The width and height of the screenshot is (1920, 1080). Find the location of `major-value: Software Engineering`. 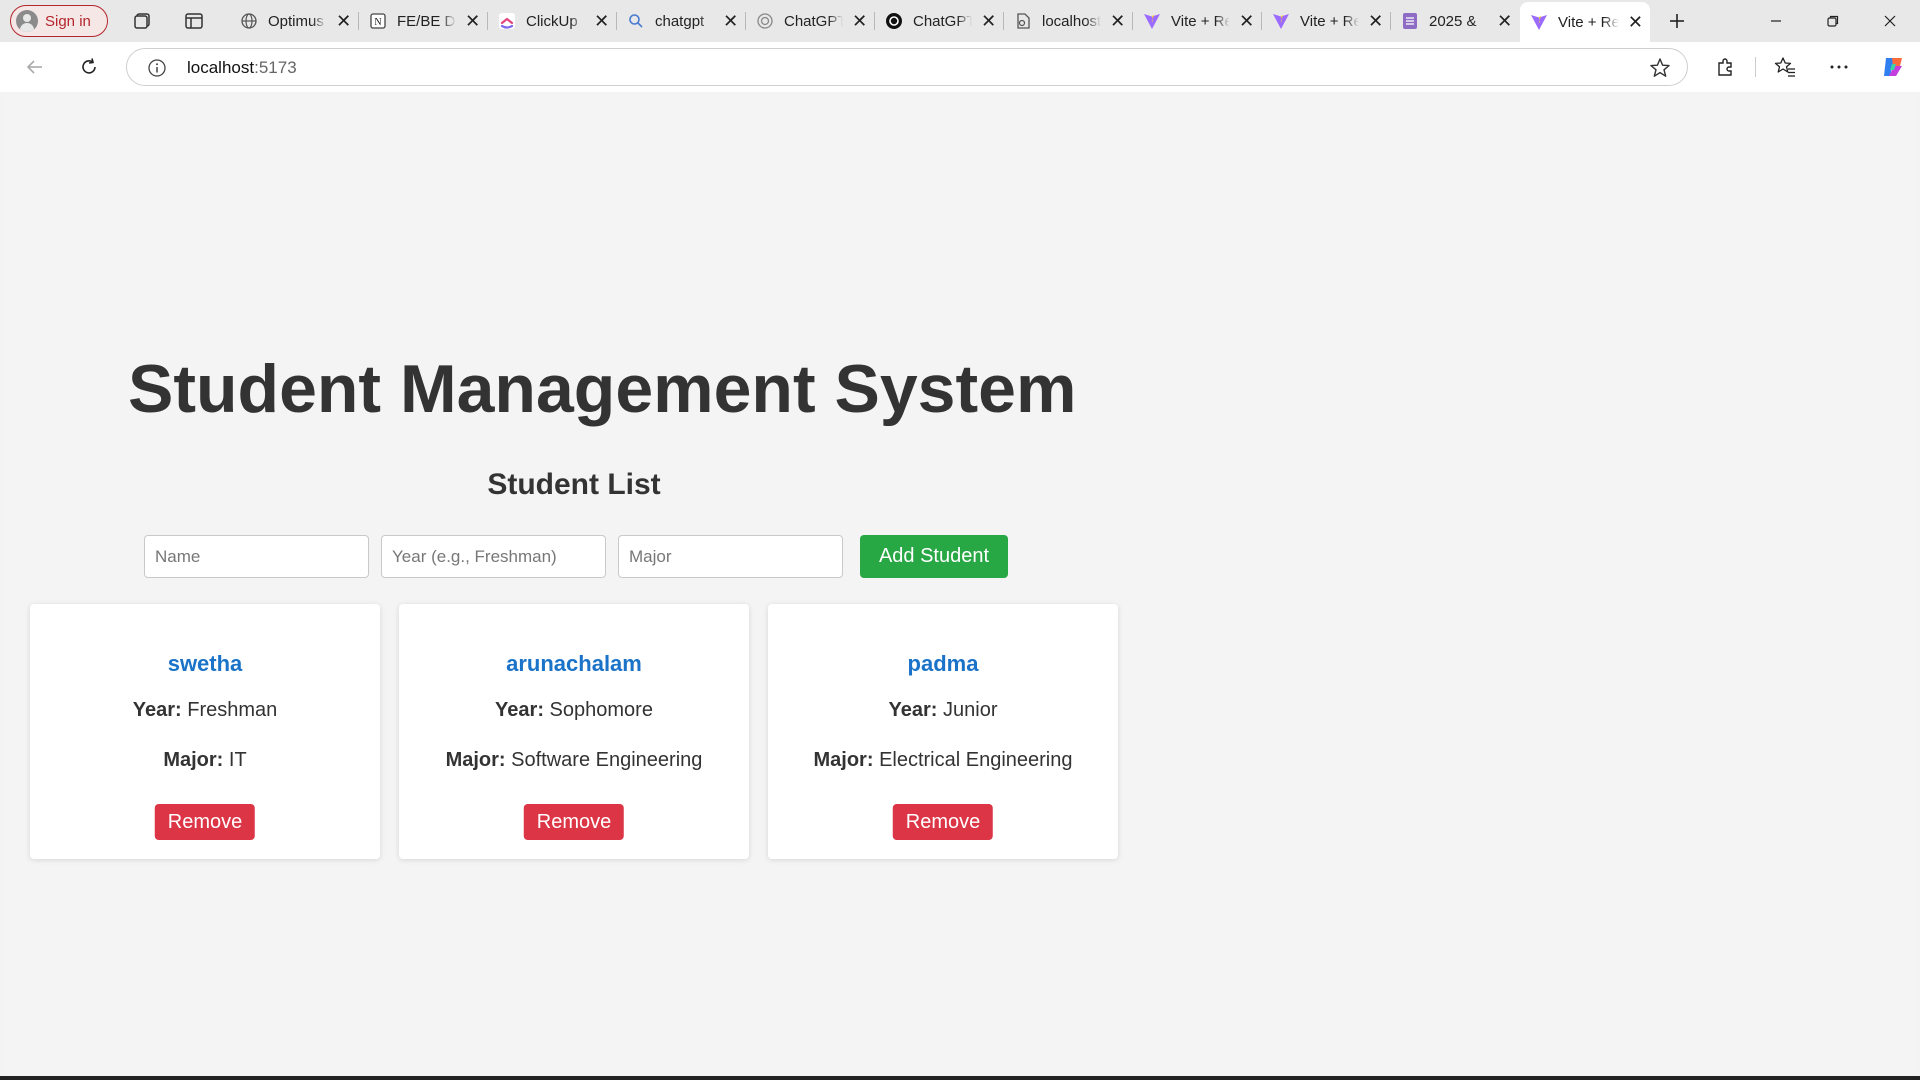

major-value: Software Engineering is located at coordinates (607, 760).